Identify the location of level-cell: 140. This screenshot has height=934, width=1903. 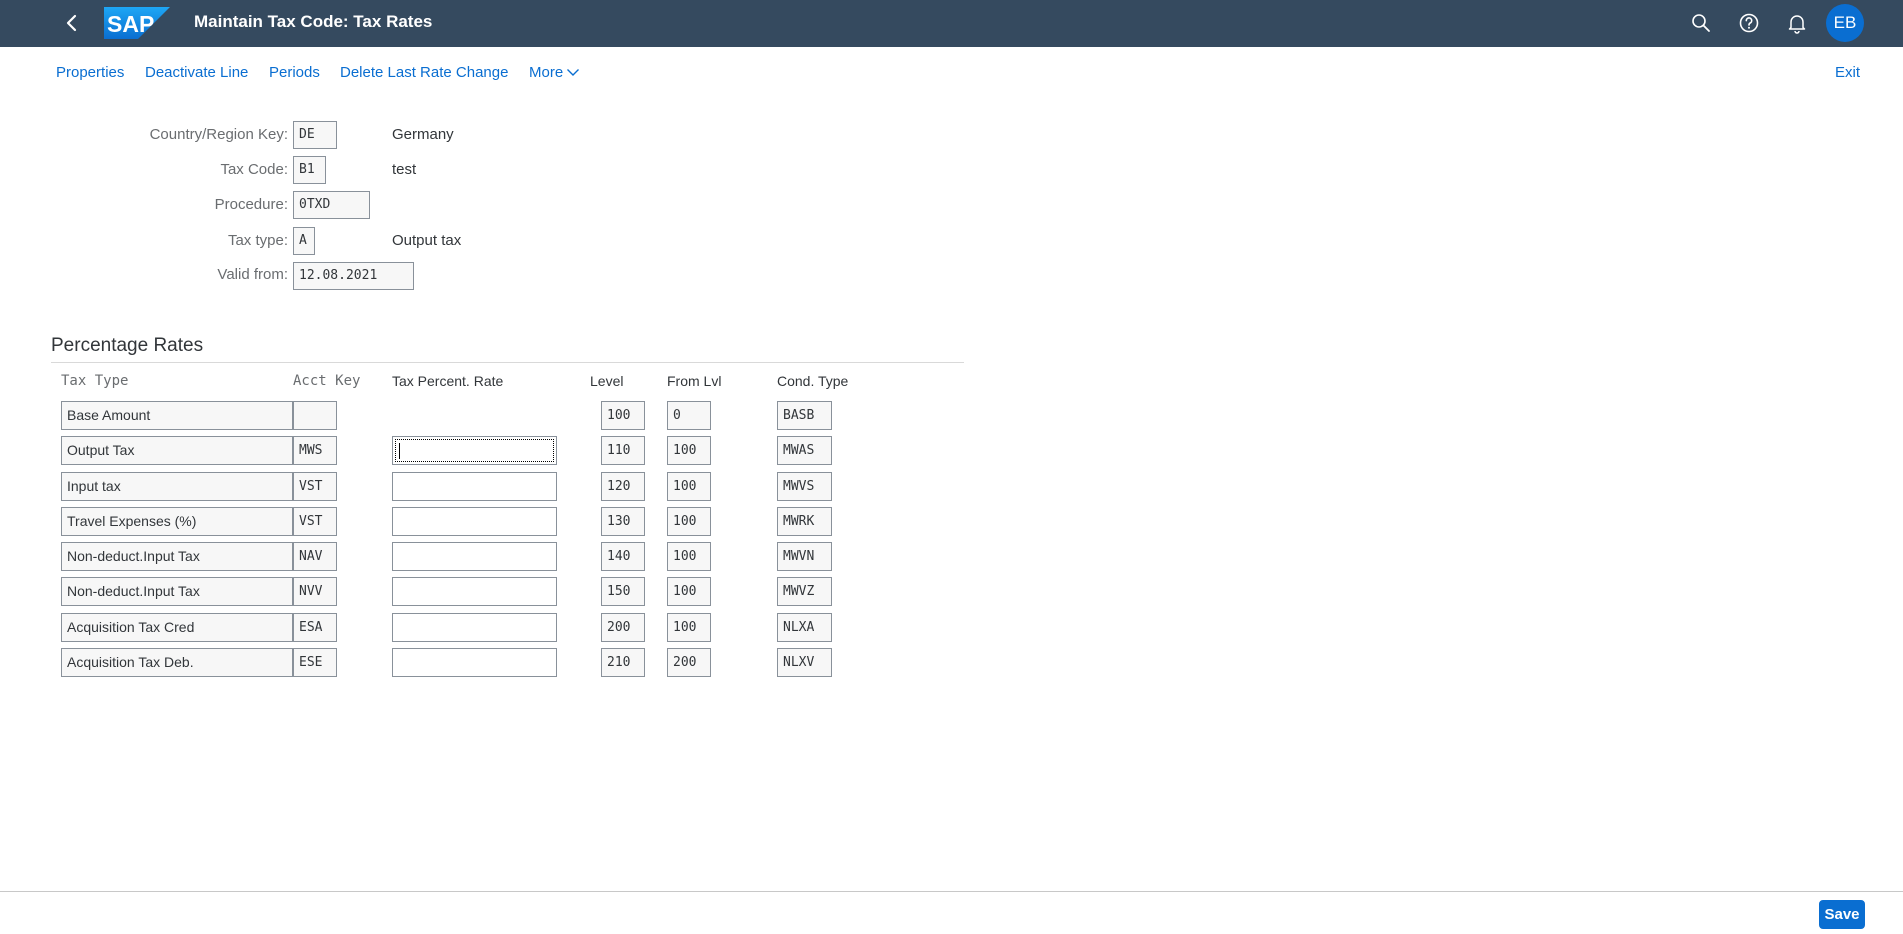
(623, 556).